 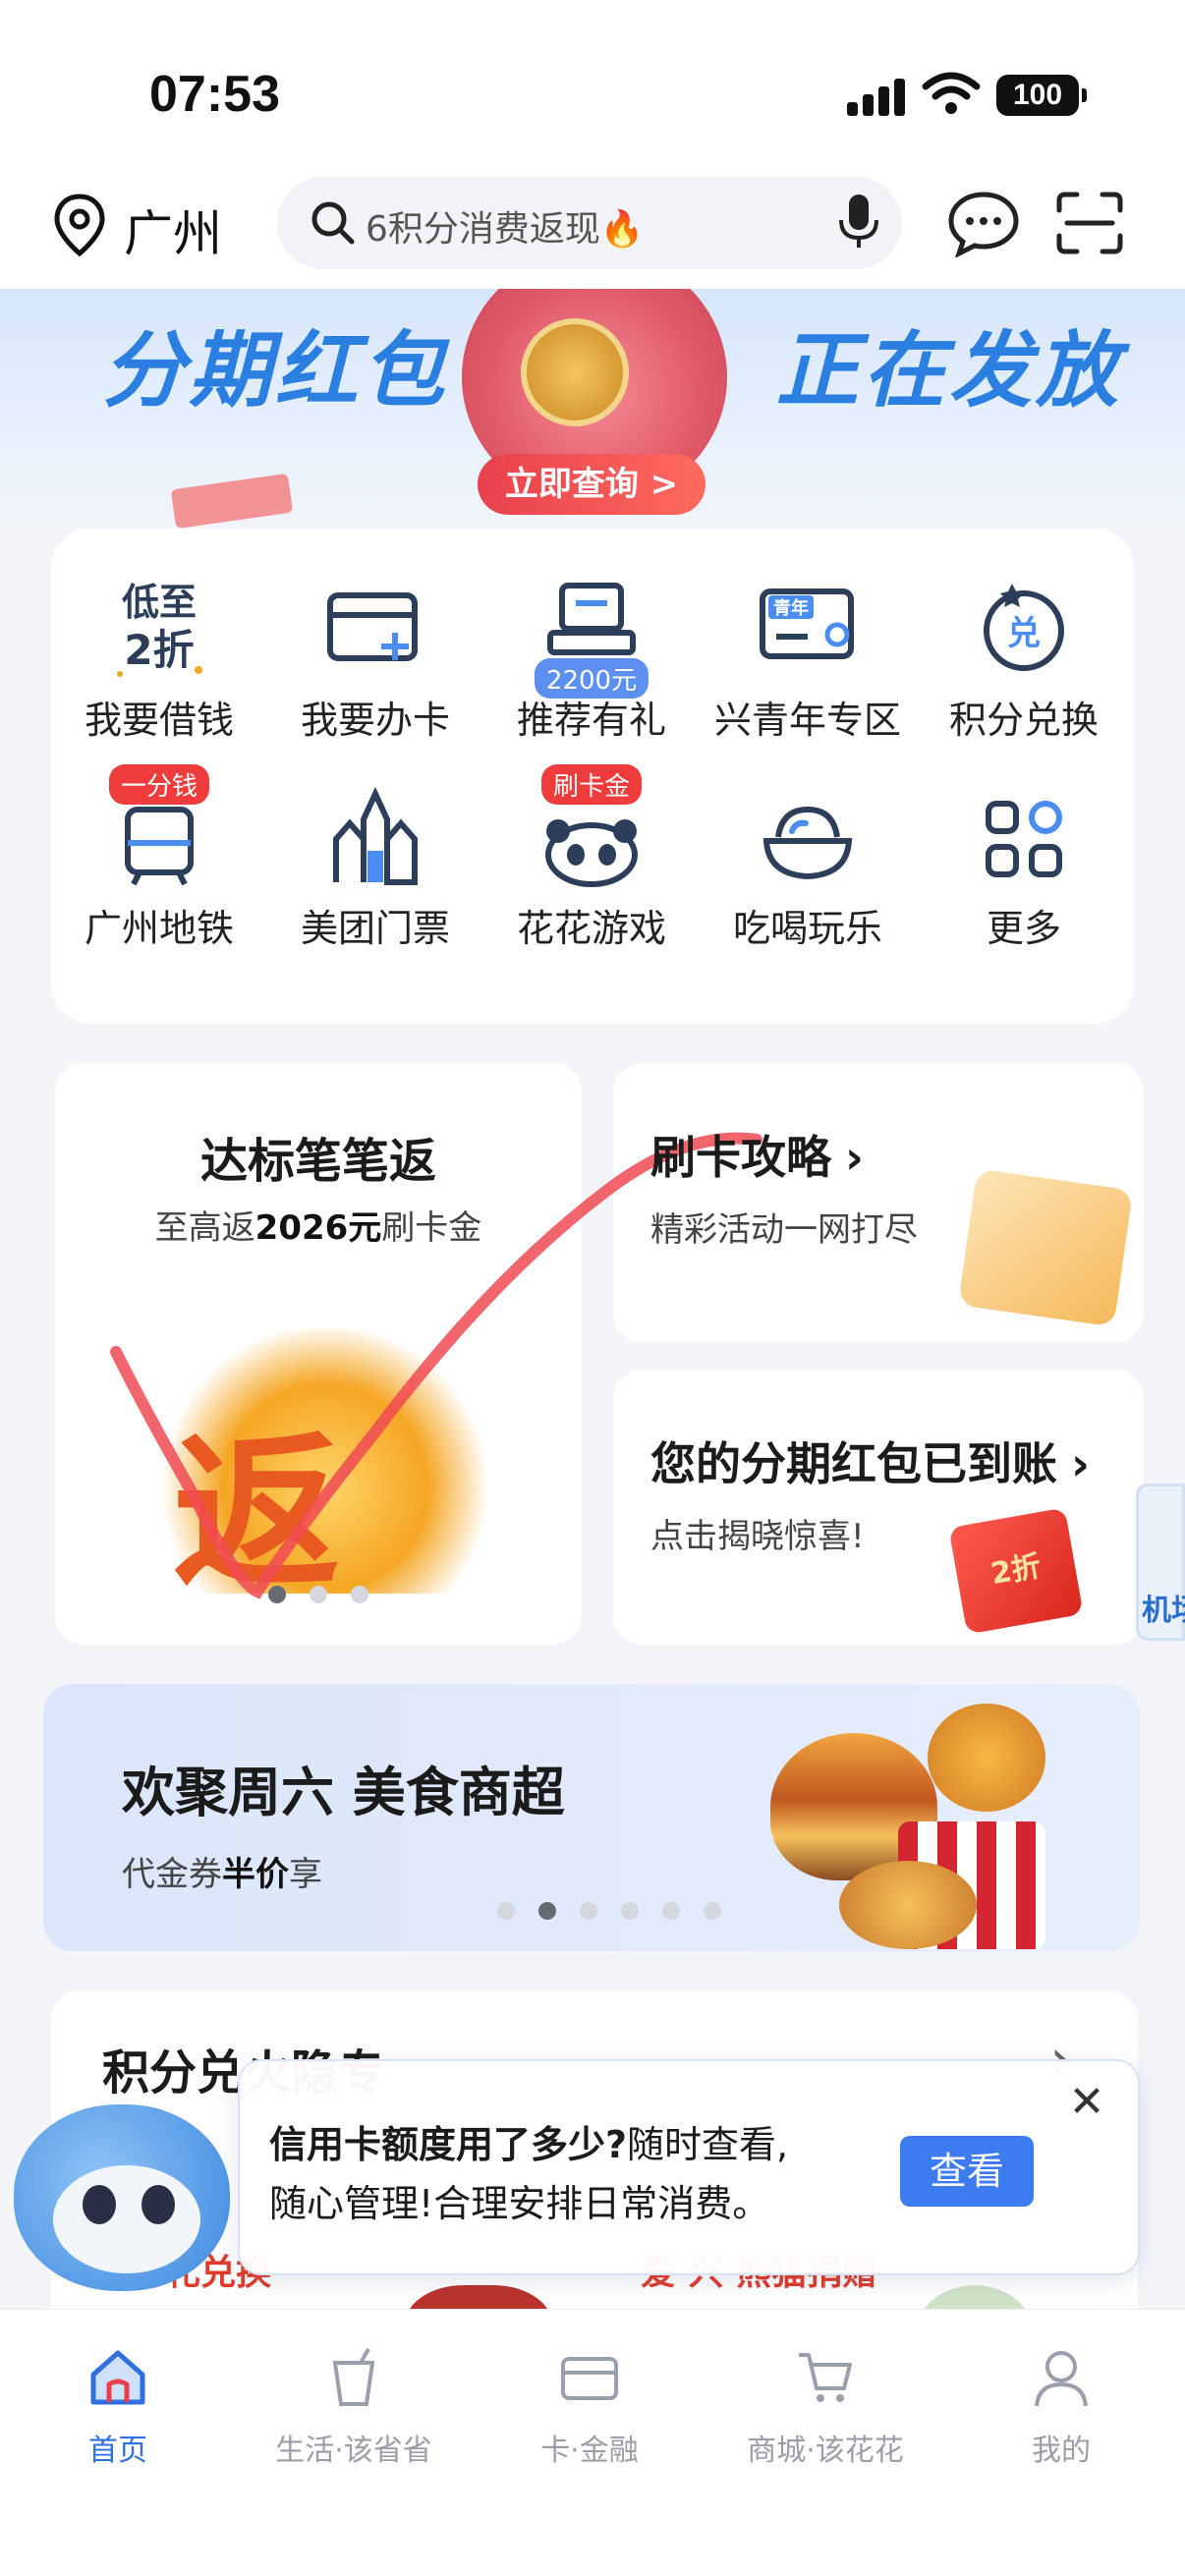 I want to click on grid-label: 推荐有礼, so click(x=591, y=720).